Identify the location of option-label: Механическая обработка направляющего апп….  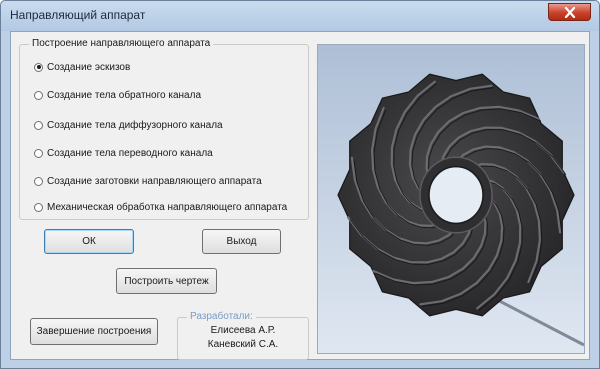
(167, 207).